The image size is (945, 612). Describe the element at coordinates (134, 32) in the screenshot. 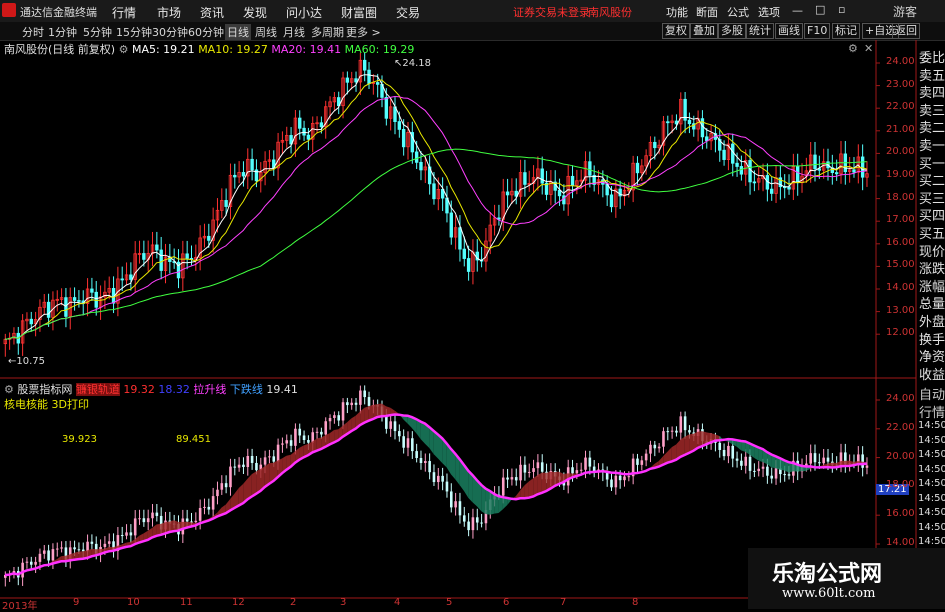

I see `tab-period: 15分钟` at that location.